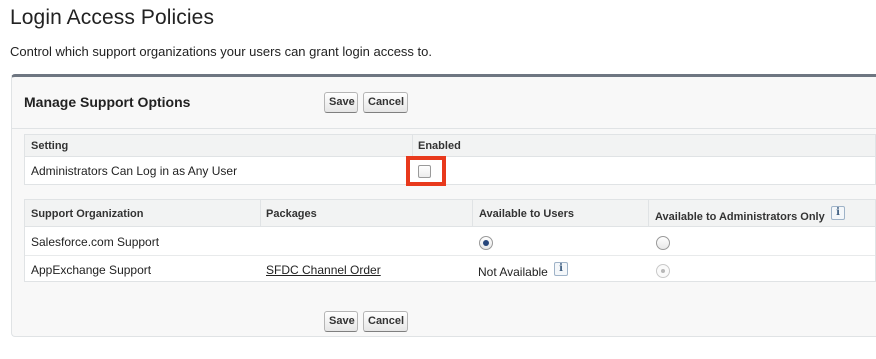  What do you see at coordinates (341, 102) in the screenshot?
I see `save-button-top: Save` at bounding box center [341, 102].